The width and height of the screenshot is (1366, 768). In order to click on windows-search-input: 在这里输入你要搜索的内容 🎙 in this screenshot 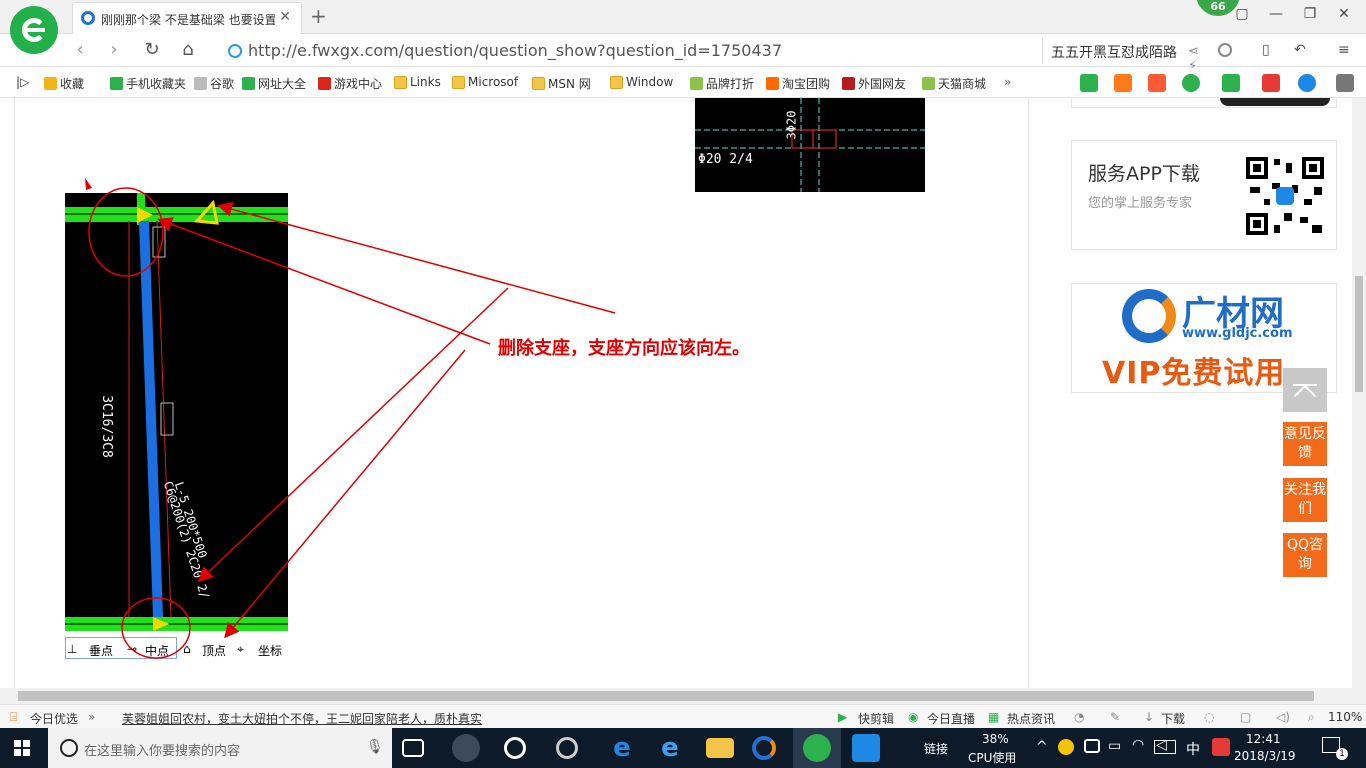, I will do `click(220, 748)`.